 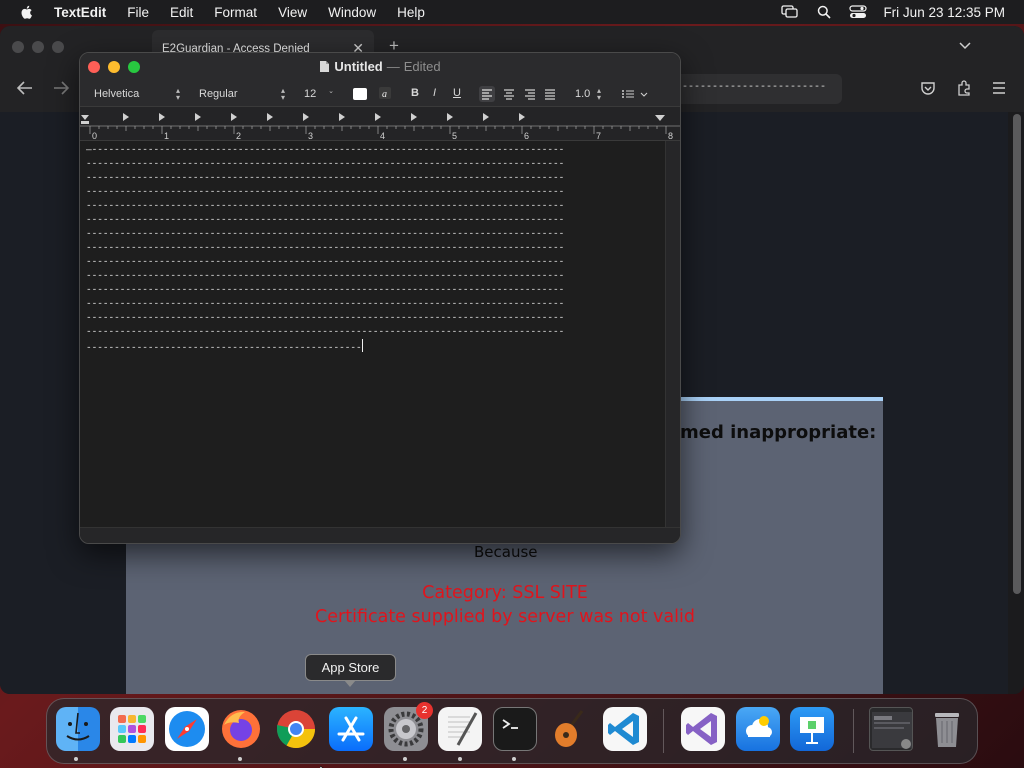 What do you see at coordinates (85, 122) in the screenshot?
I see `first-line-indent-marker` at bounding box center [85, 122].